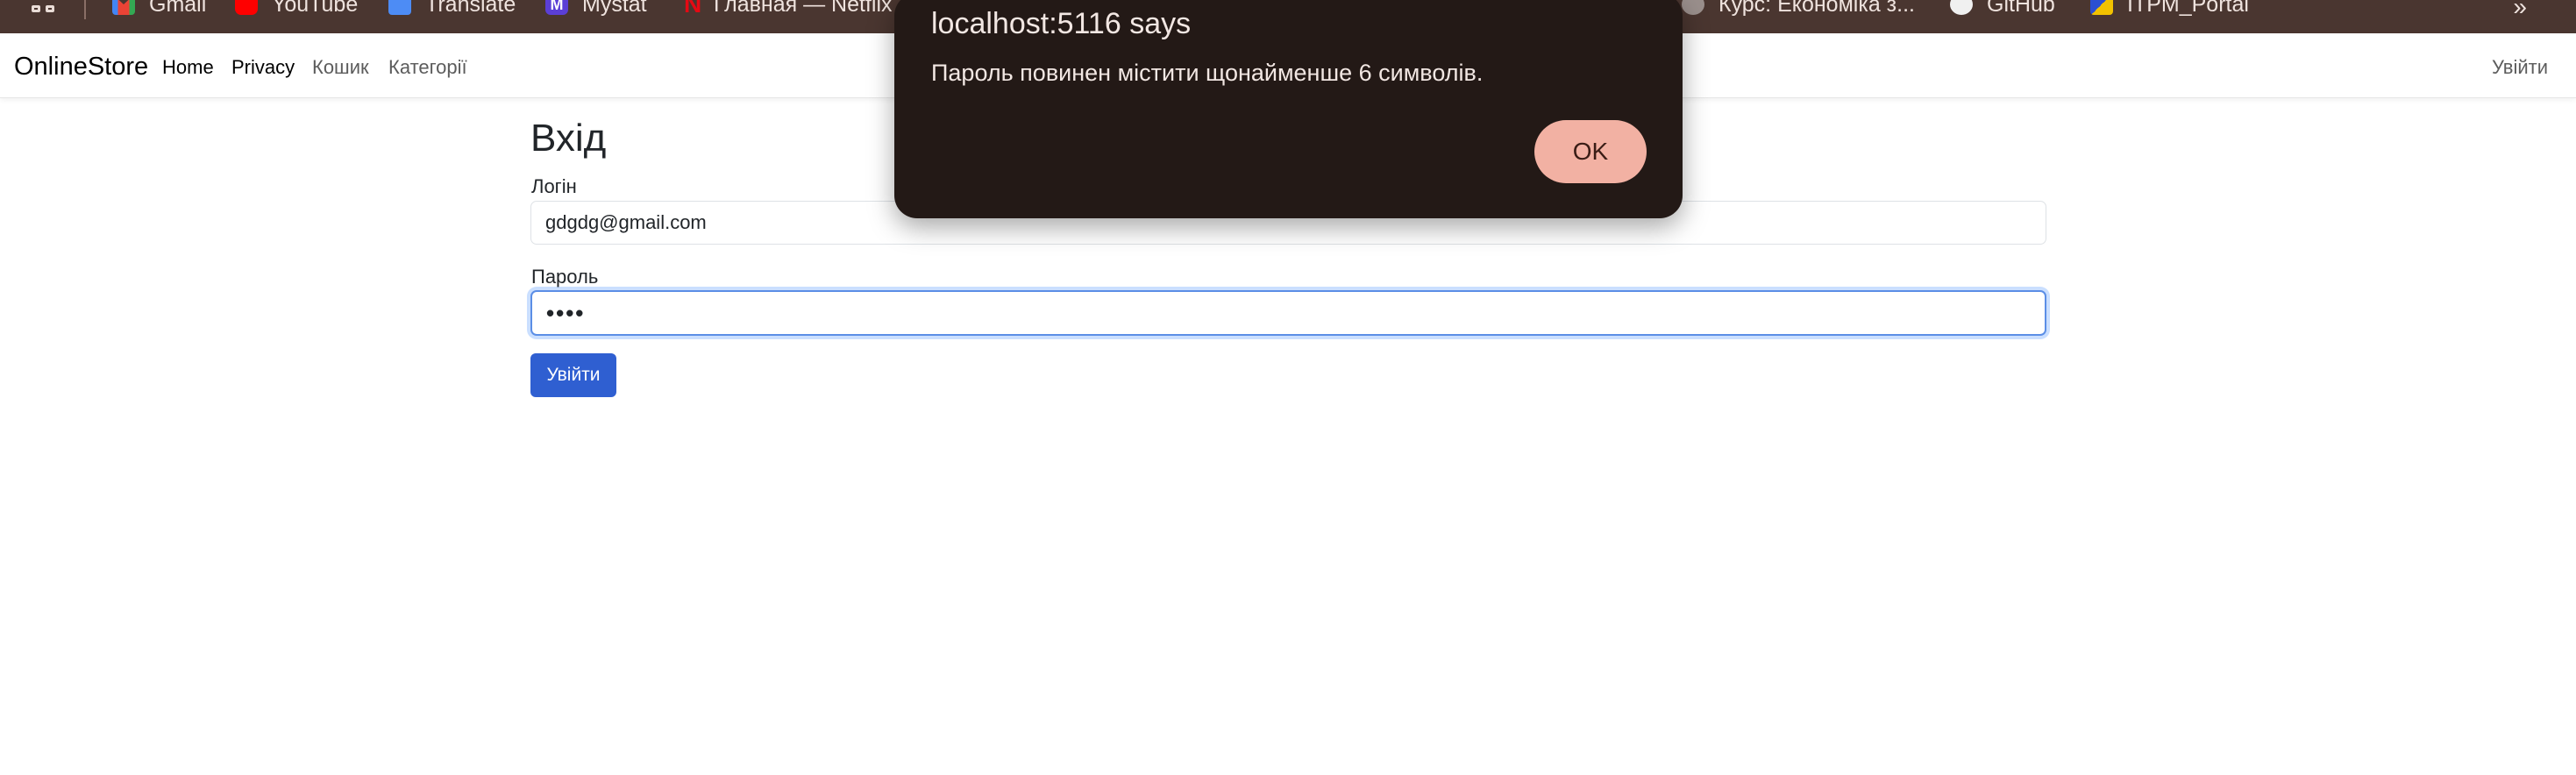  I want to click on portal-icon, so click(2101, 7).